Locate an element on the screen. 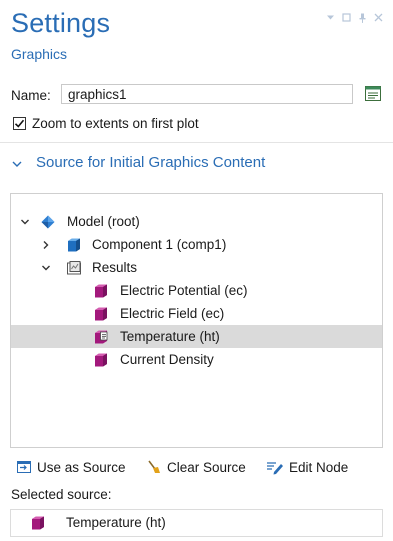 This screenshot has height=541, width=393. tree-item-label: Results is located at coordinates (115, 267).